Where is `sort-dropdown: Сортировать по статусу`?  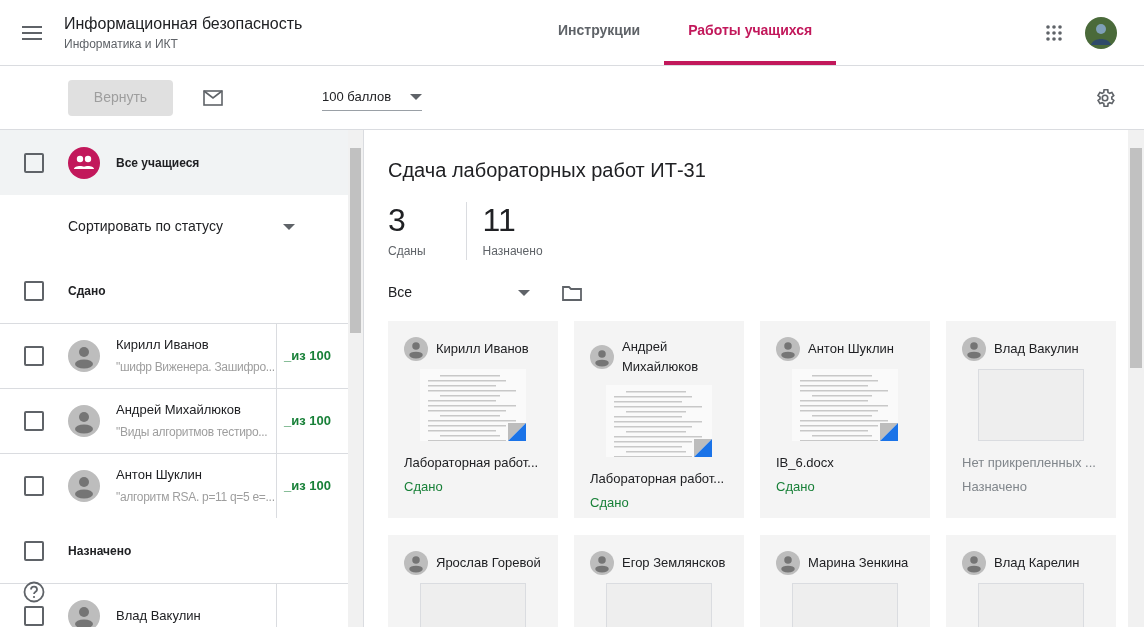
sort-dropdown: Сортировать по статусу is located at coordinates (174, 226).